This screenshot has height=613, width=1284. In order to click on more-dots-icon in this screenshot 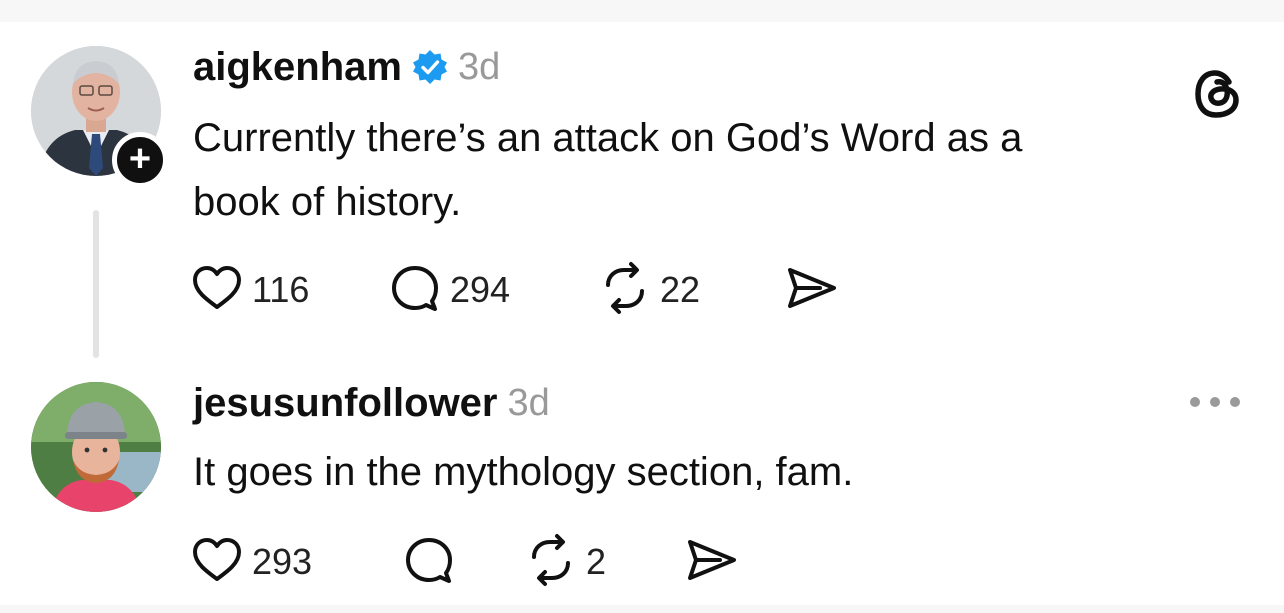, I will do `click(1215, 402)`.